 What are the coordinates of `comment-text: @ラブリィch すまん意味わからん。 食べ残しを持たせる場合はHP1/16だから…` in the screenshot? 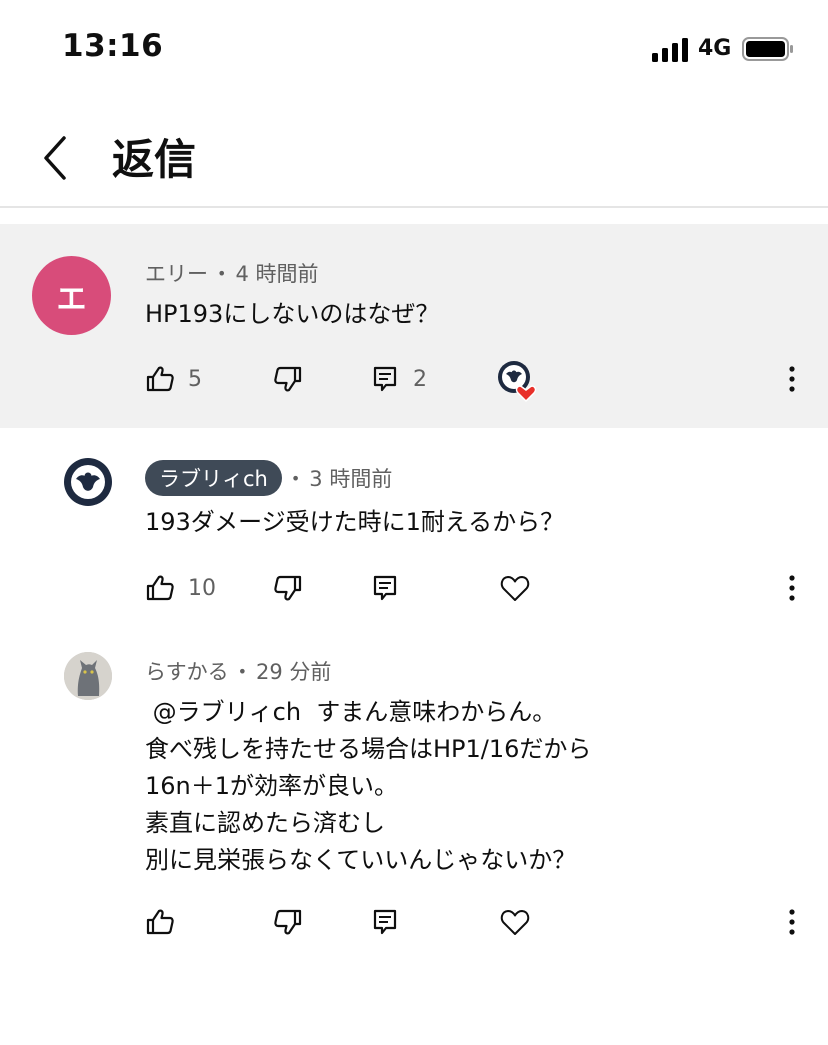 It's located at (368, 786).